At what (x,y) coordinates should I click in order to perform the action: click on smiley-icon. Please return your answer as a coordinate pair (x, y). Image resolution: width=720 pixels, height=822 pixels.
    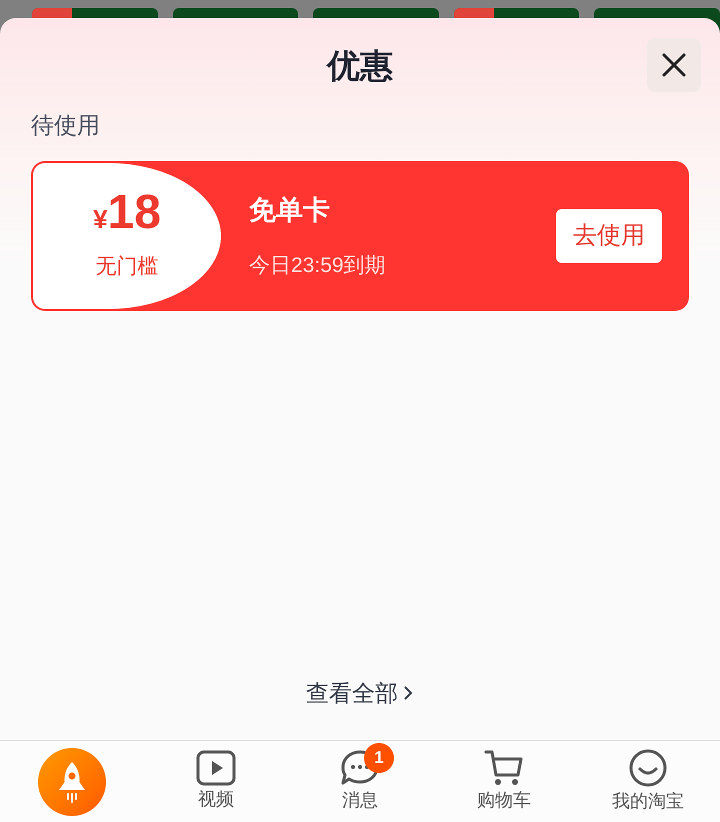
    Looking at the image, I should click on (648, 768).